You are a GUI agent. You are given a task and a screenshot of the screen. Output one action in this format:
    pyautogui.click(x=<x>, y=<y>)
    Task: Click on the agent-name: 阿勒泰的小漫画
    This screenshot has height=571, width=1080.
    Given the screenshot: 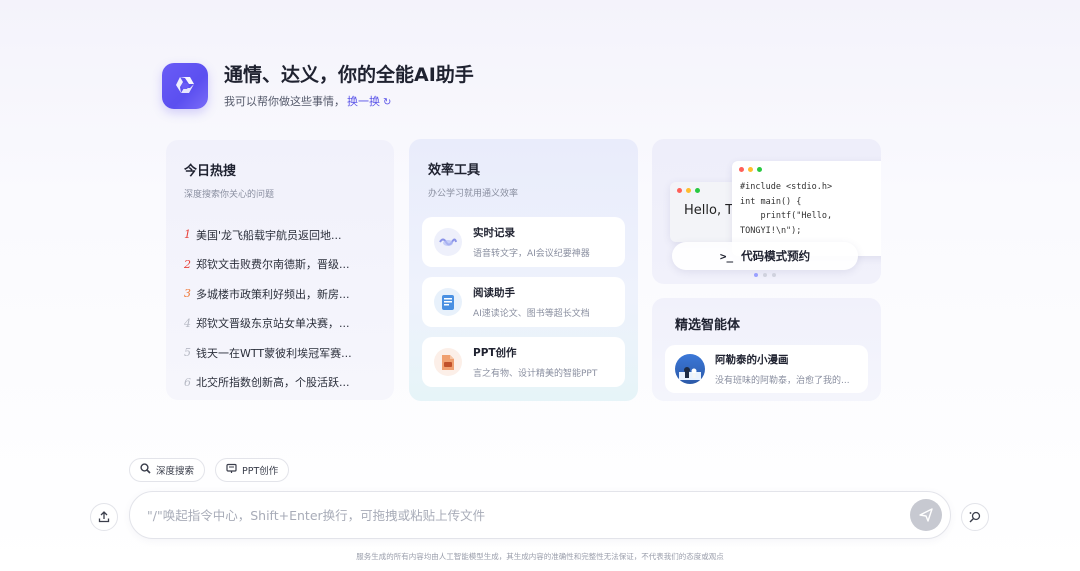 What is the action you would take?
    pyautogui.click(x=752, y=360)
    